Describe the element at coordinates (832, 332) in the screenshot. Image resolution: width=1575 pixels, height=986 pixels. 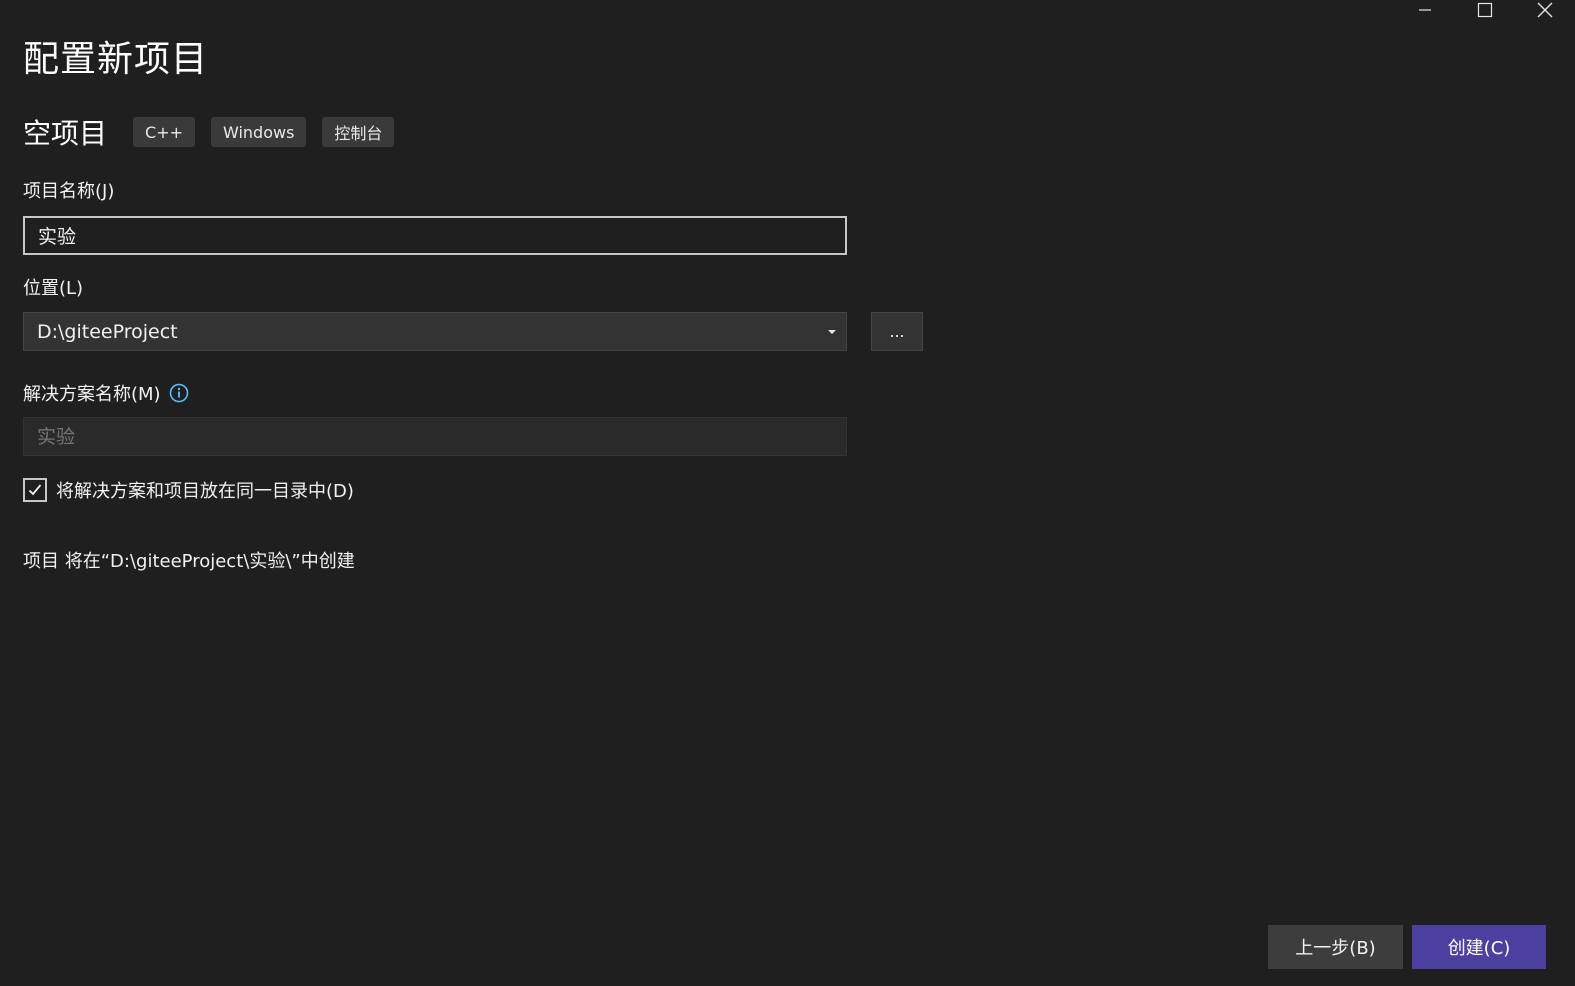
I see `chevron-down-icon` at that location.